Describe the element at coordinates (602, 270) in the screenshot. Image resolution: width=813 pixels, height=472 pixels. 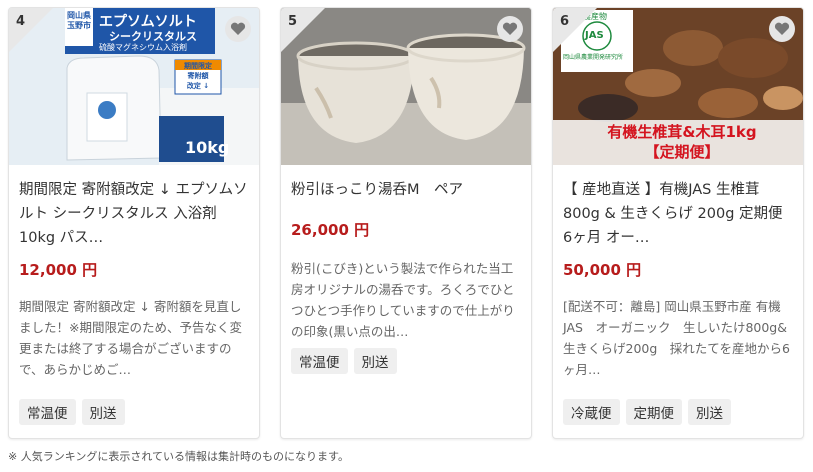
I see `product-price: 50,000 円` at that location.